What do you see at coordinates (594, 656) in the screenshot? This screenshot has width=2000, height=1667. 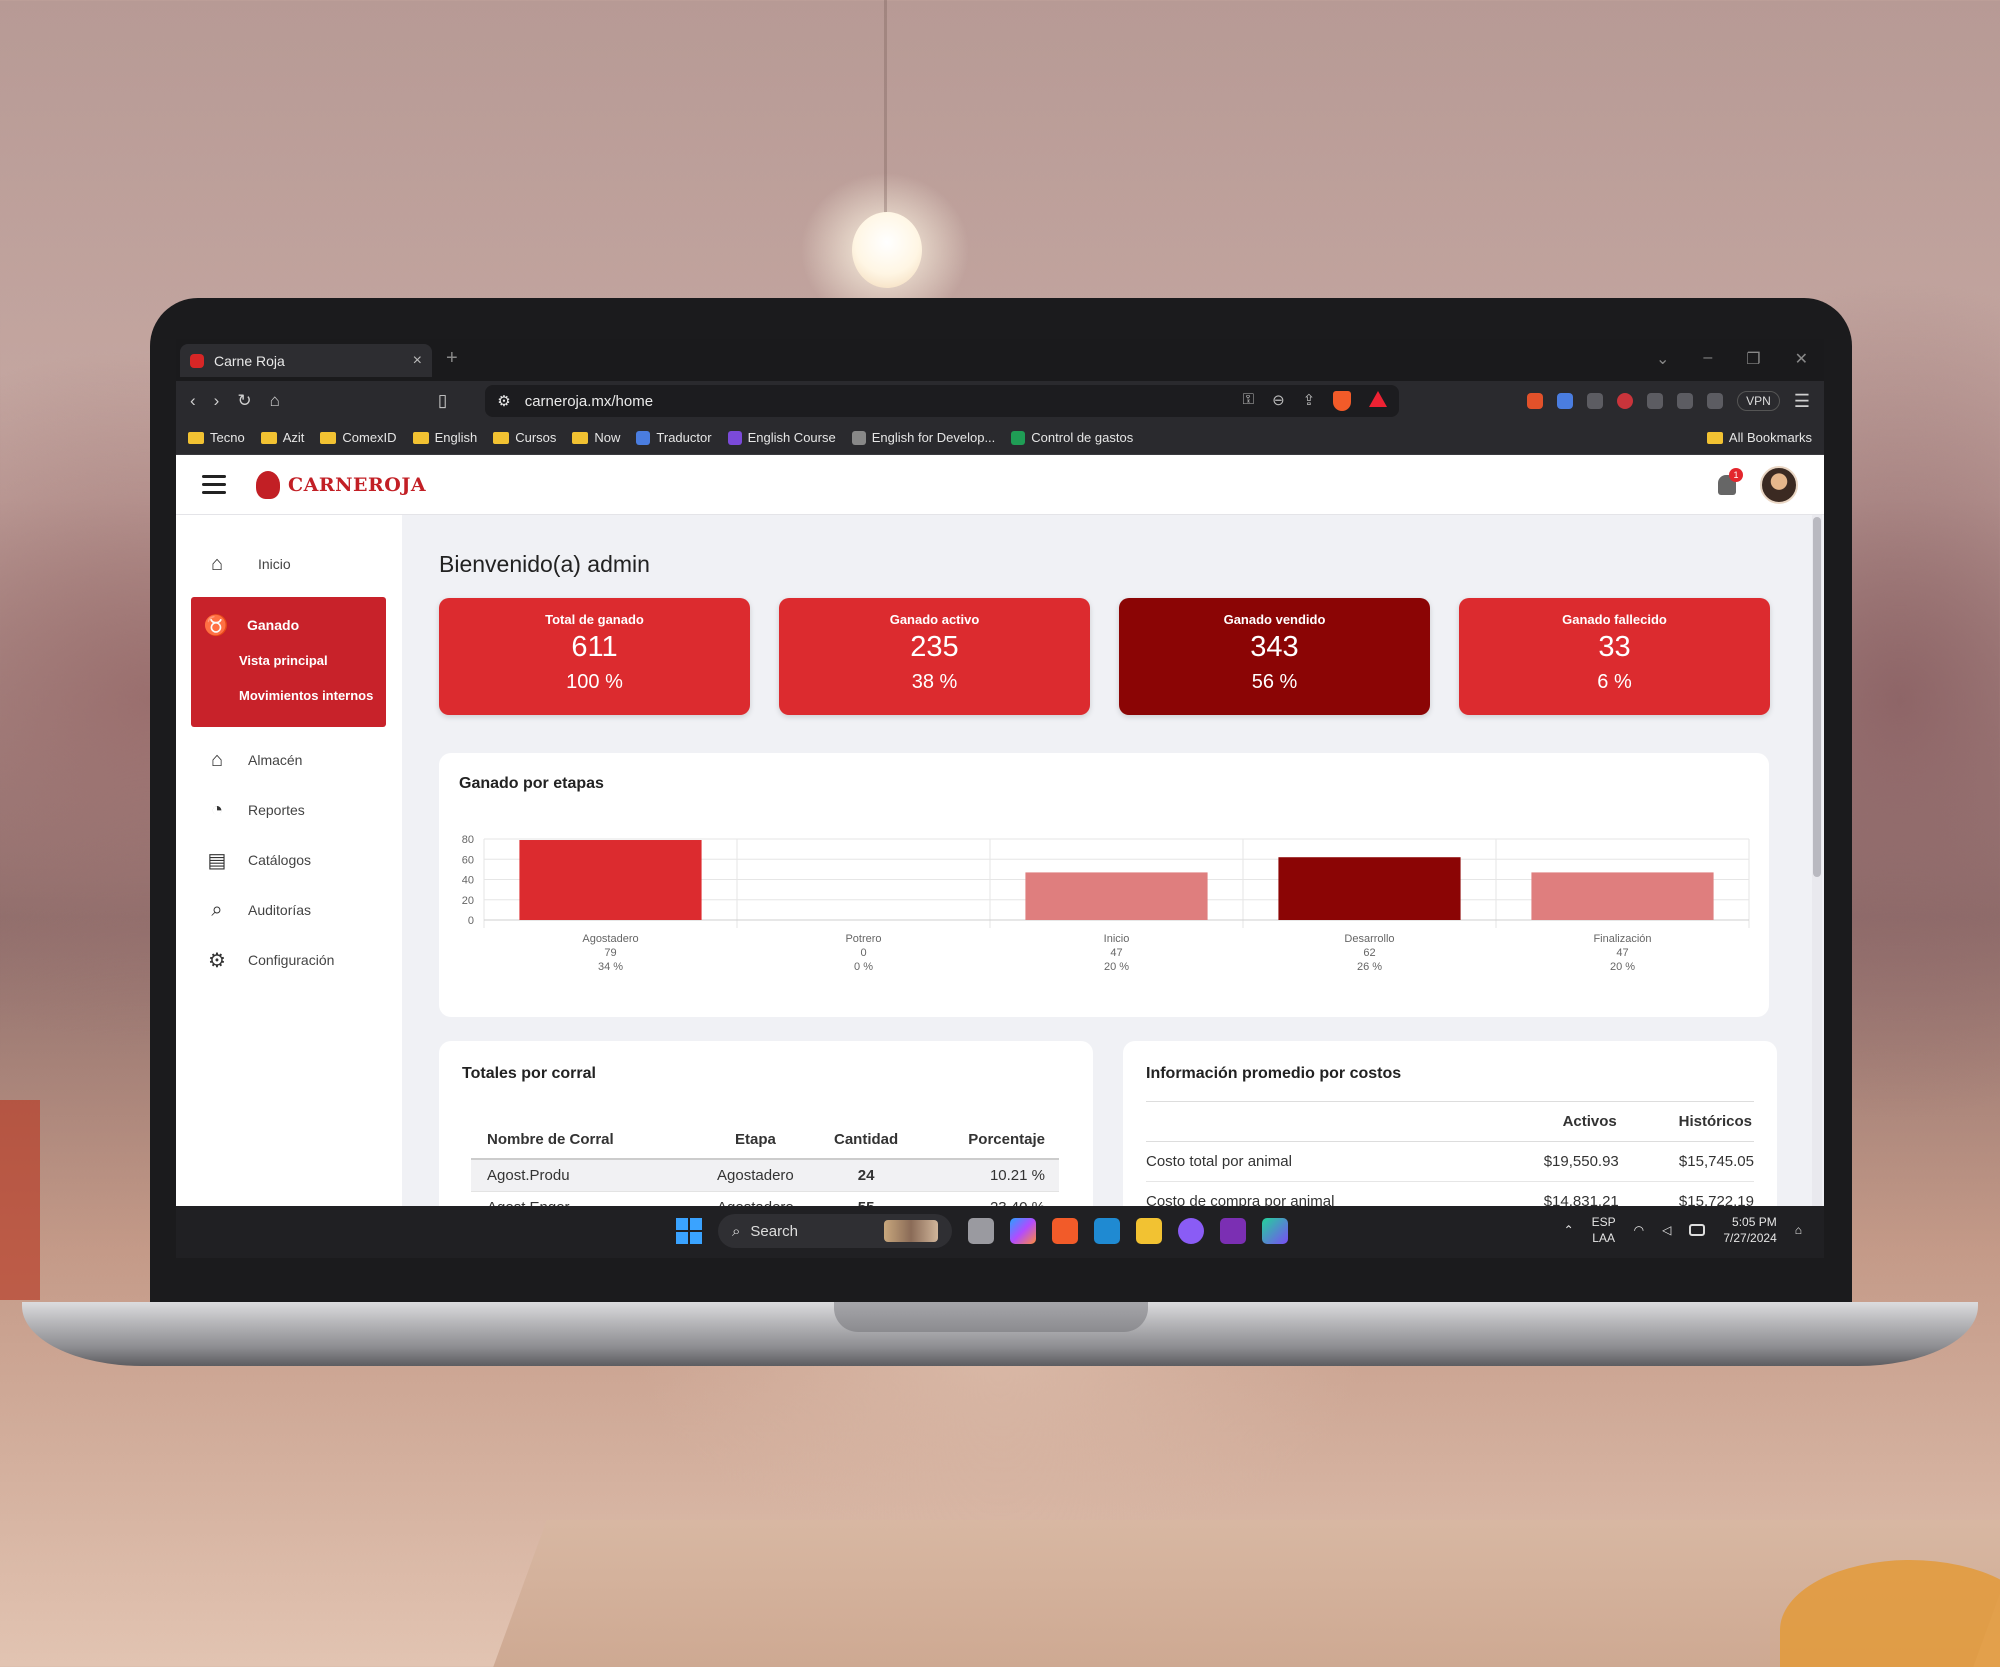 I see `card-total-ganado: Total de ganado 611 100 %` at bounding box center [594, 656].